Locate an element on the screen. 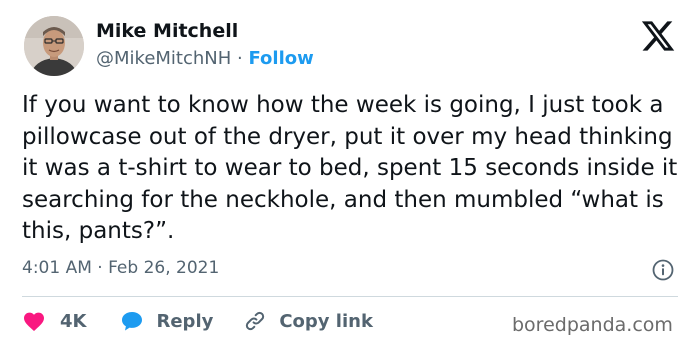 The height and width of the screenshot is (348, 700). info-icon is located at coordinates (663, 270).